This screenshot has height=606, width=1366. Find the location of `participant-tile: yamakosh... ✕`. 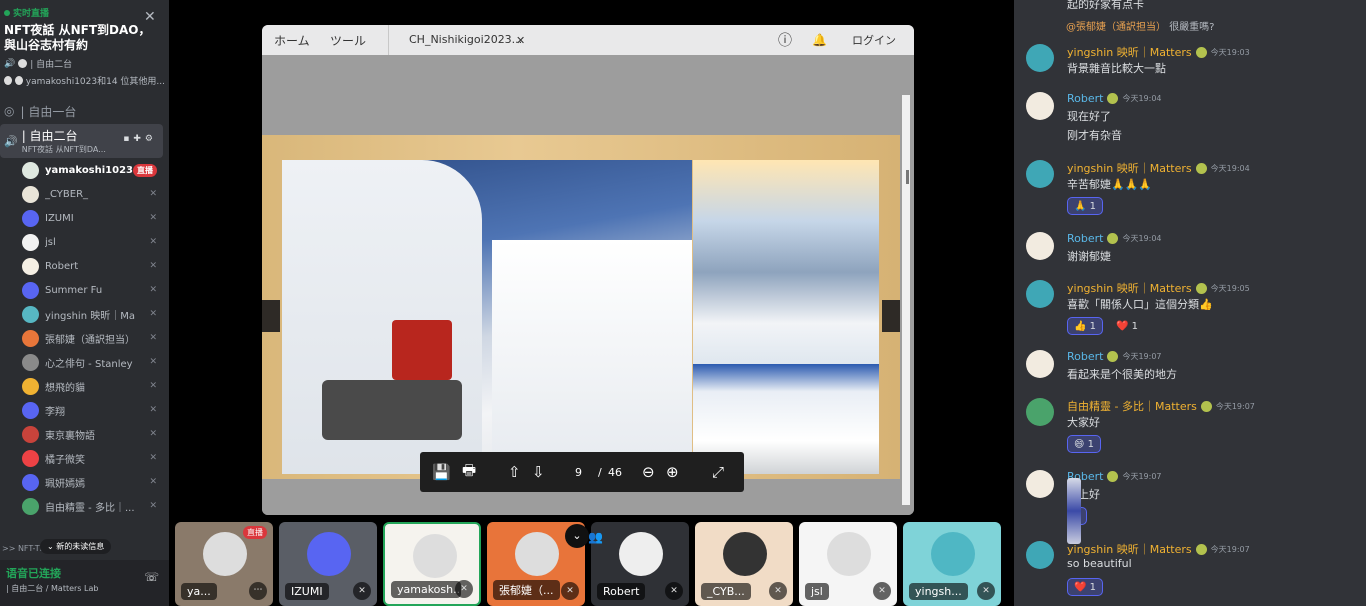

participant-tile: yamakosh... ✕ is located at coordinates (432, 564).